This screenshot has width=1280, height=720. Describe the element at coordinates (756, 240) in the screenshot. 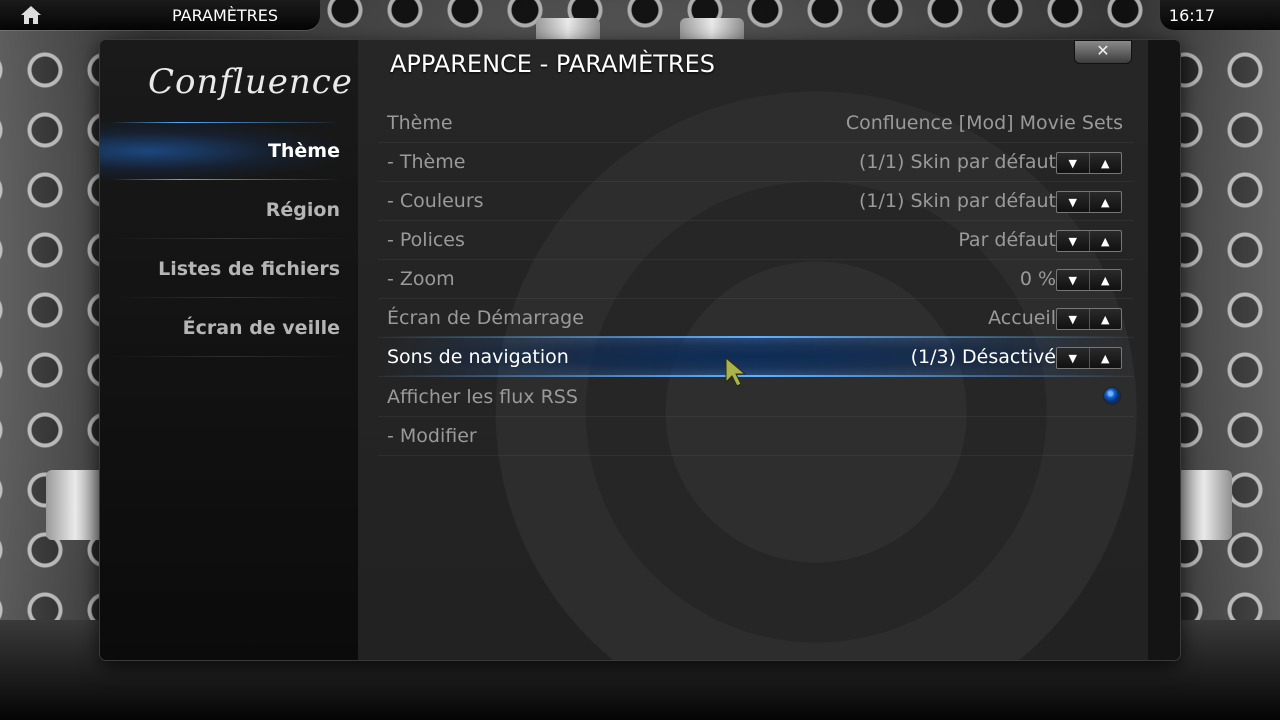

I see `setting-row-fonts: - Polices Par défaut ▼ ▲` at that location.